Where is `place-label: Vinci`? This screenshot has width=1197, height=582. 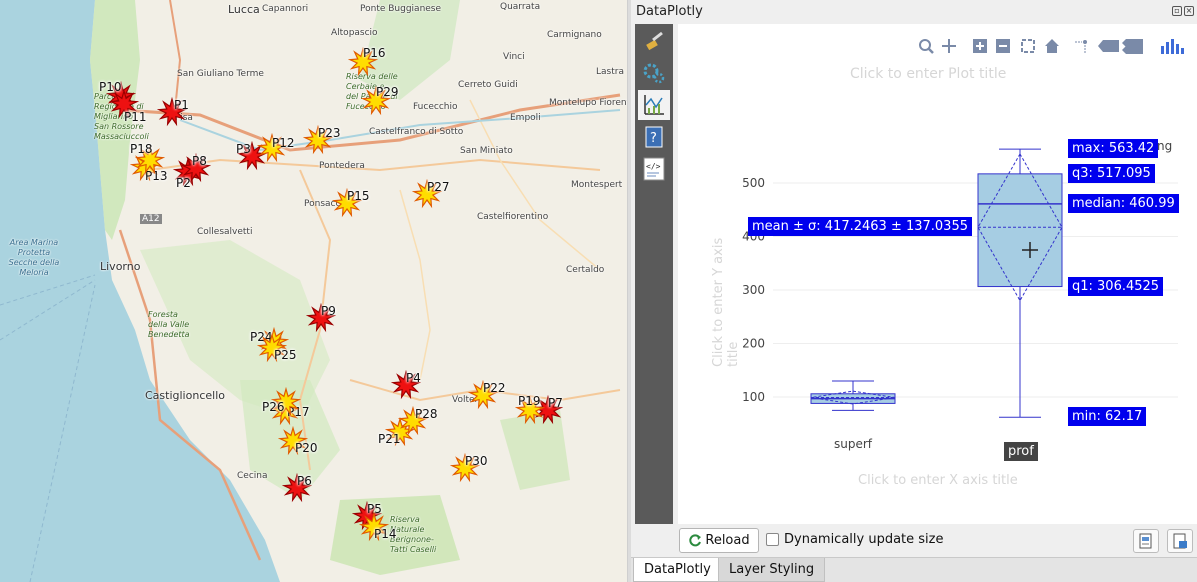 place-label: Vinci is located at coordinates (514, 57).